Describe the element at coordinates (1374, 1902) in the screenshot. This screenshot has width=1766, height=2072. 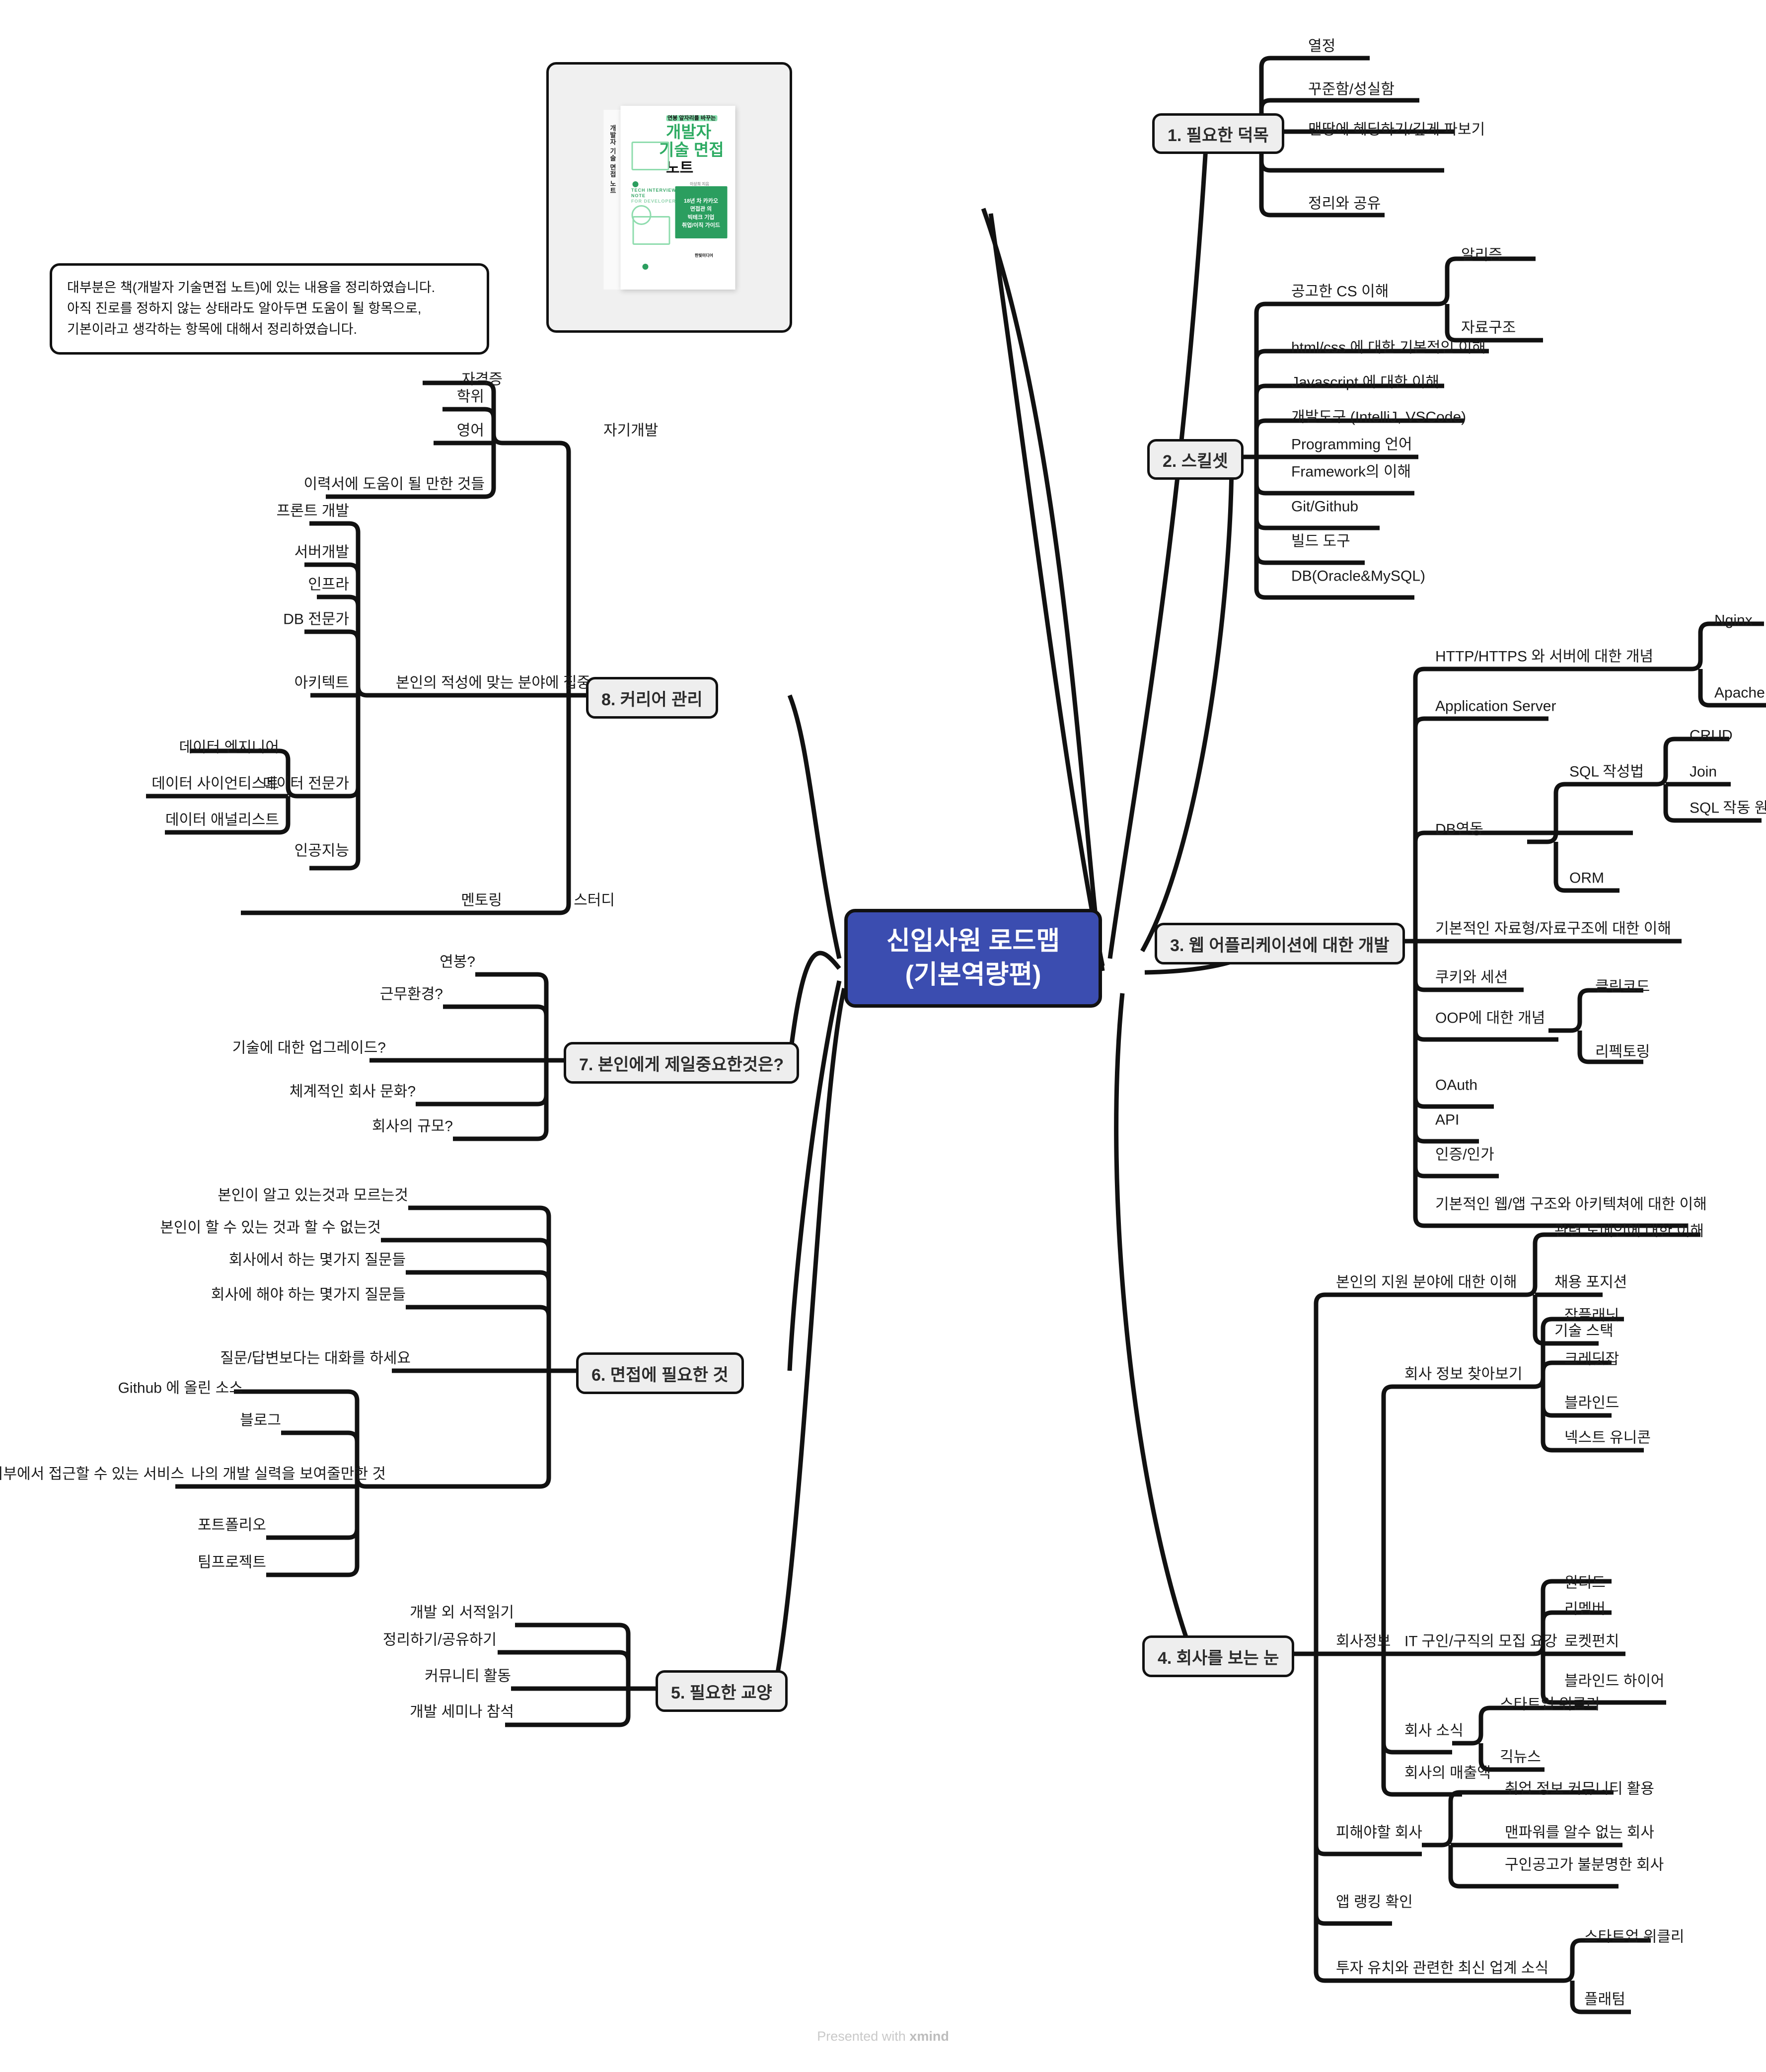
I see `leaf-b4-3: 앱 랭킹 확인` at that location.